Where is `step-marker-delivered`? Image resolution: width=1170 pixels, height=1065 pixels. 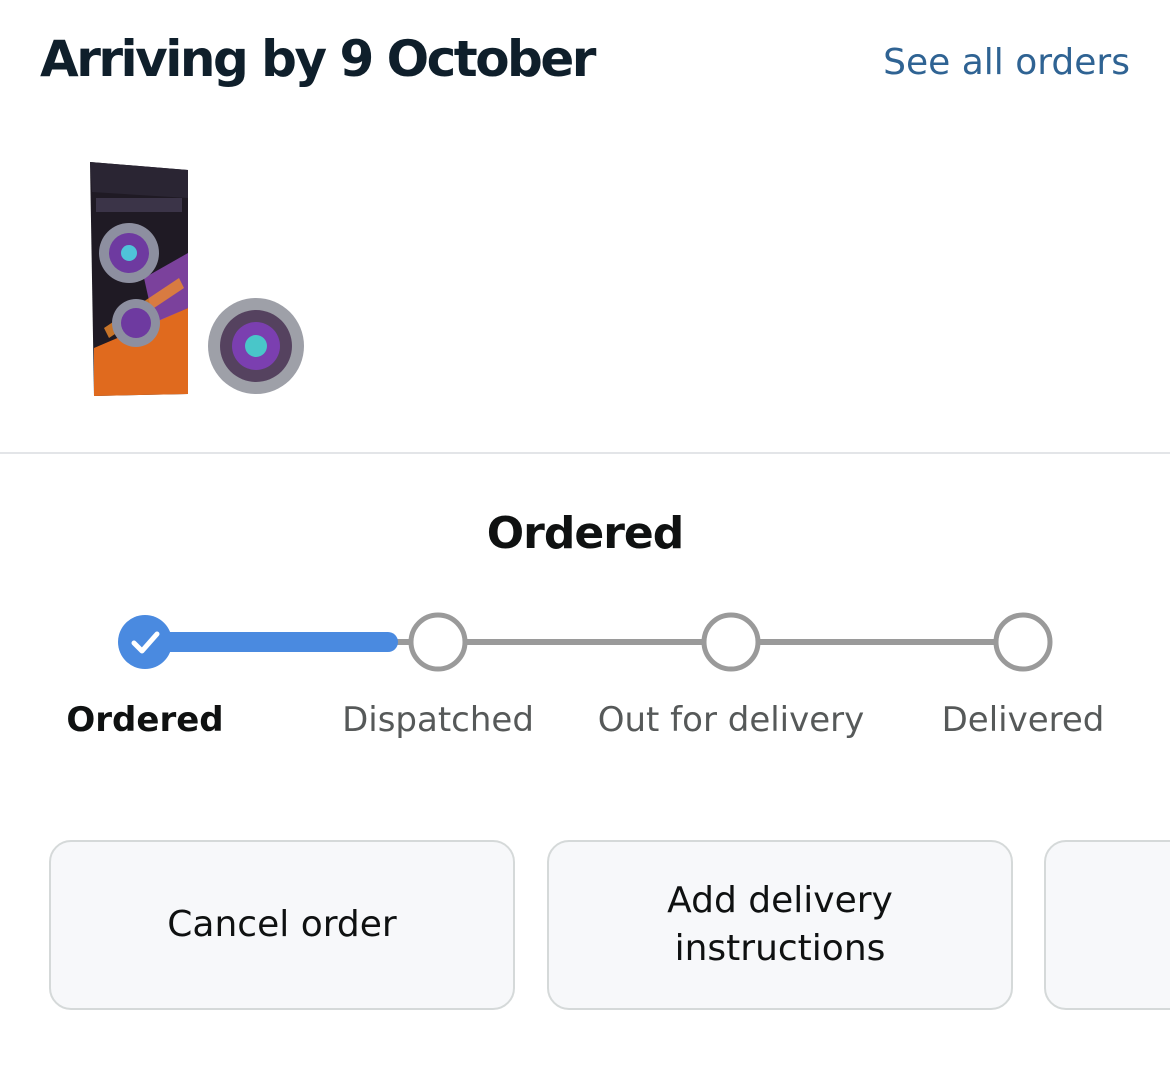
step-marker-delivered is located at coordinates (1023, 642).